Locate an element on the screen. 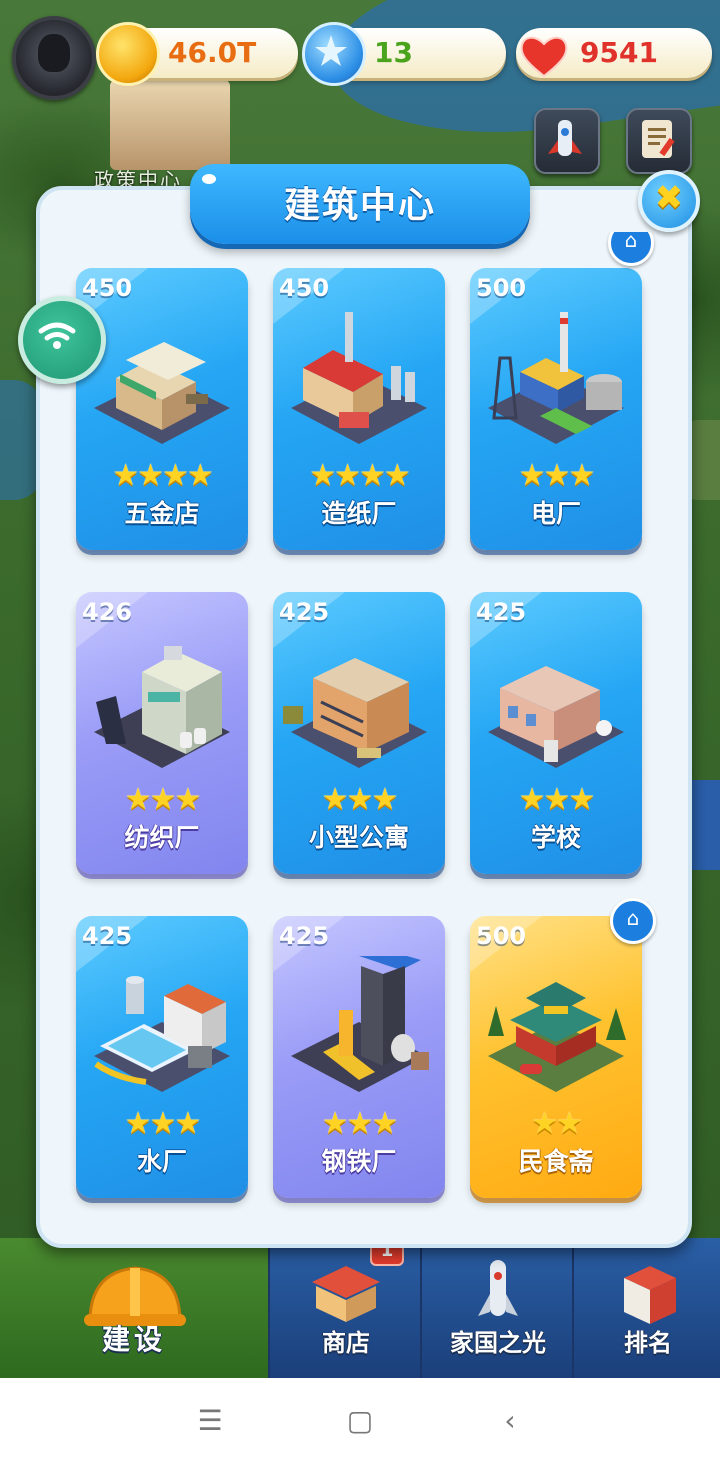 This screenshot has width=720, height=1465. card-cost: 426 is located at coordinates (107, 612).